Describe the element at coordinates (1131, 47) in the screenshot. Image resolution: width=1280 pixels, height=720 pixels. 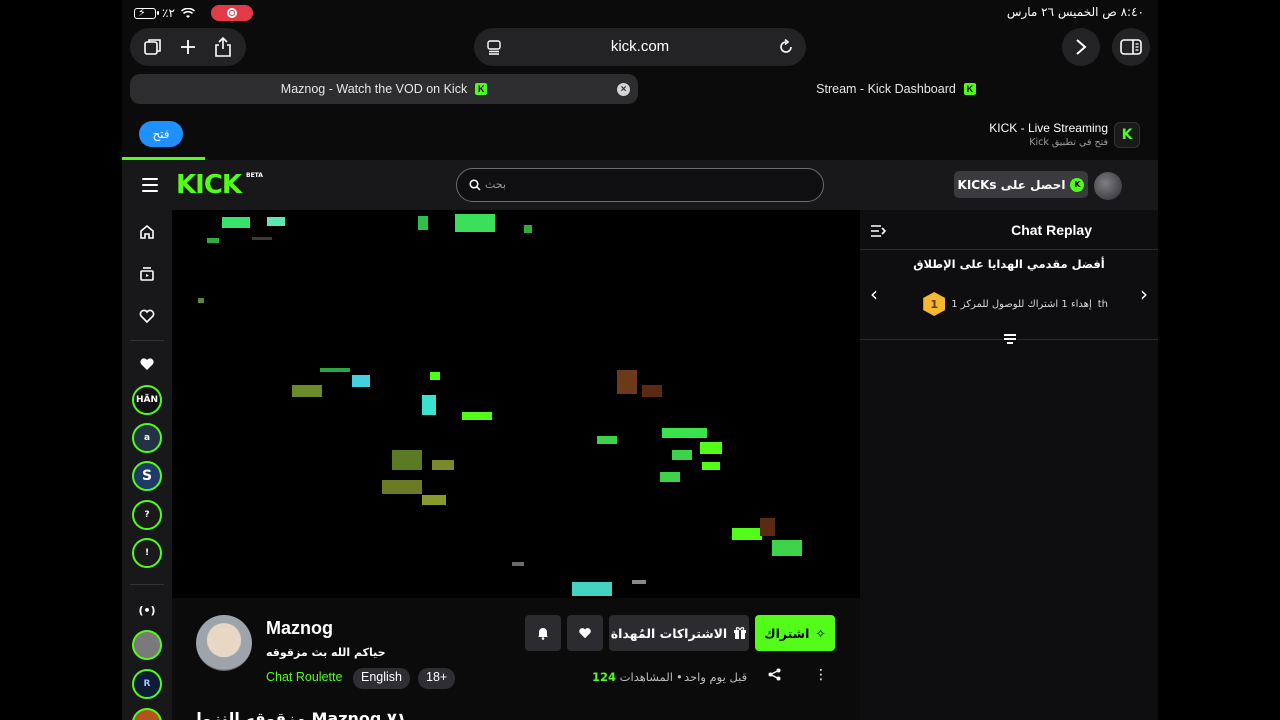
I see `sidebar-icon` at that location.